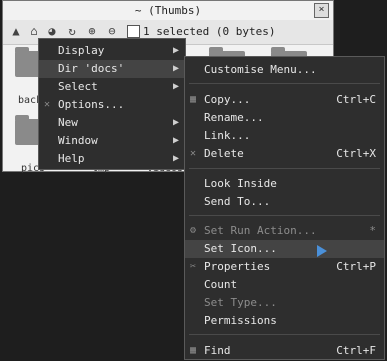 The image size is (387, 361). I want to click on run-action-icon: ⚙, so click(193, 230).